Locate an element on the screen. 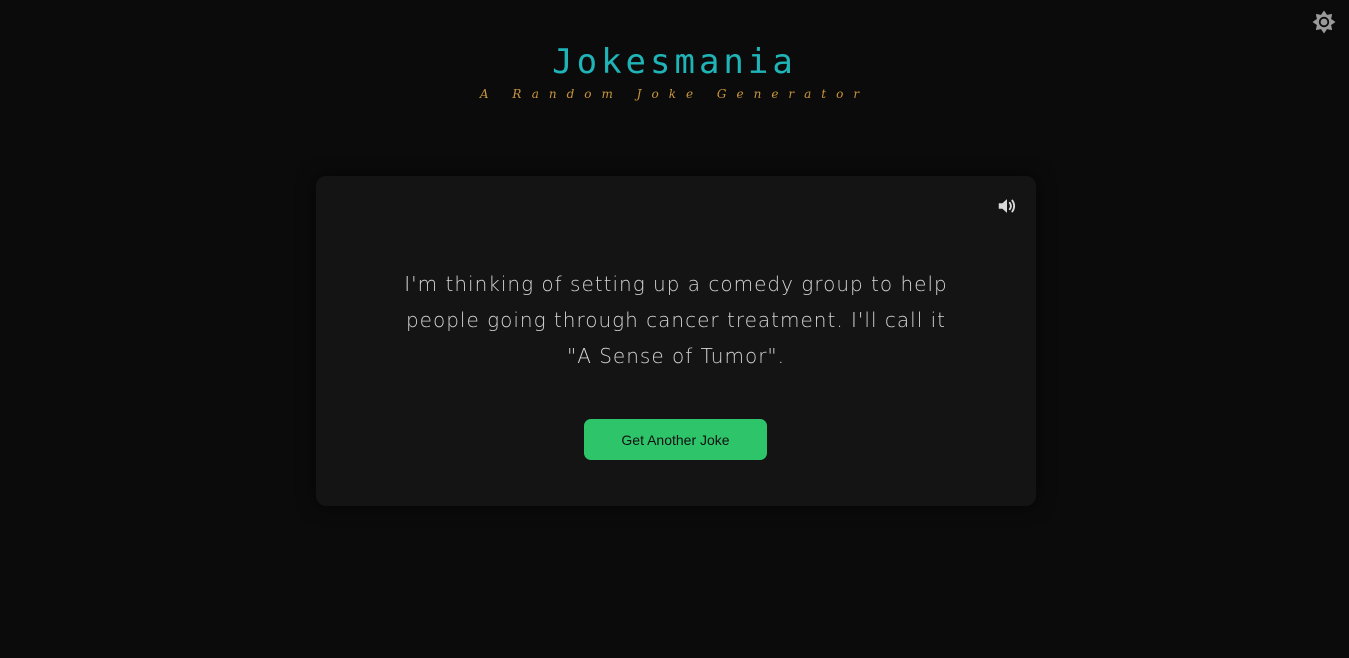 The height and width of the screenshot is (658, 1349). header: Jokesmania A Random Joke Generator is located at coordinates (674, 71).